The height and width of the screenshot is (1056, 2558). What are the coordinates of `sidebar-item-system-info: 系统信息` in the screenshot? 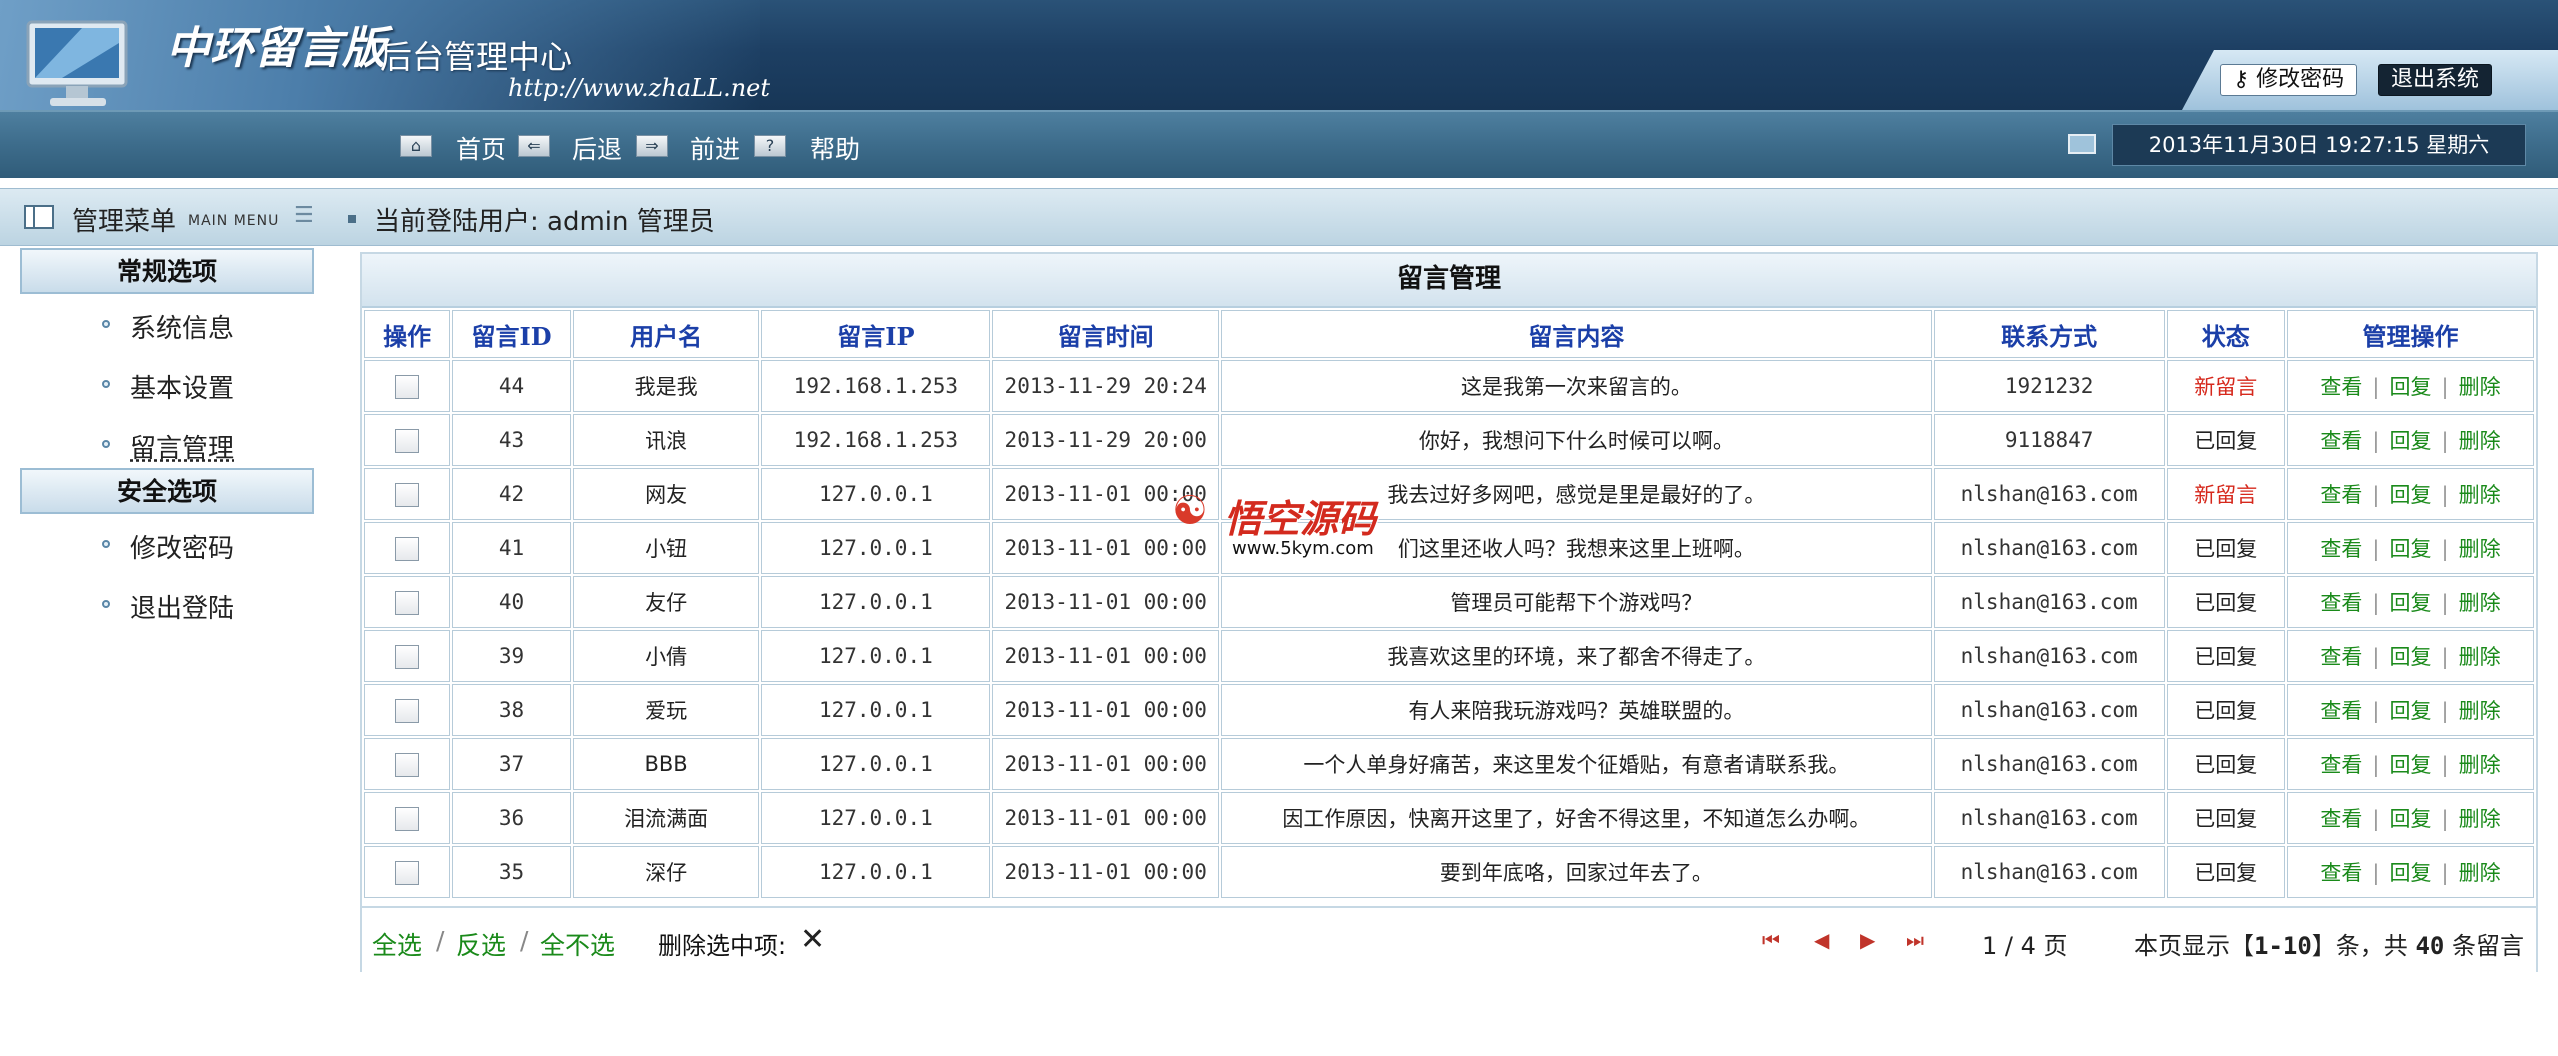 It's located at (167, 324).